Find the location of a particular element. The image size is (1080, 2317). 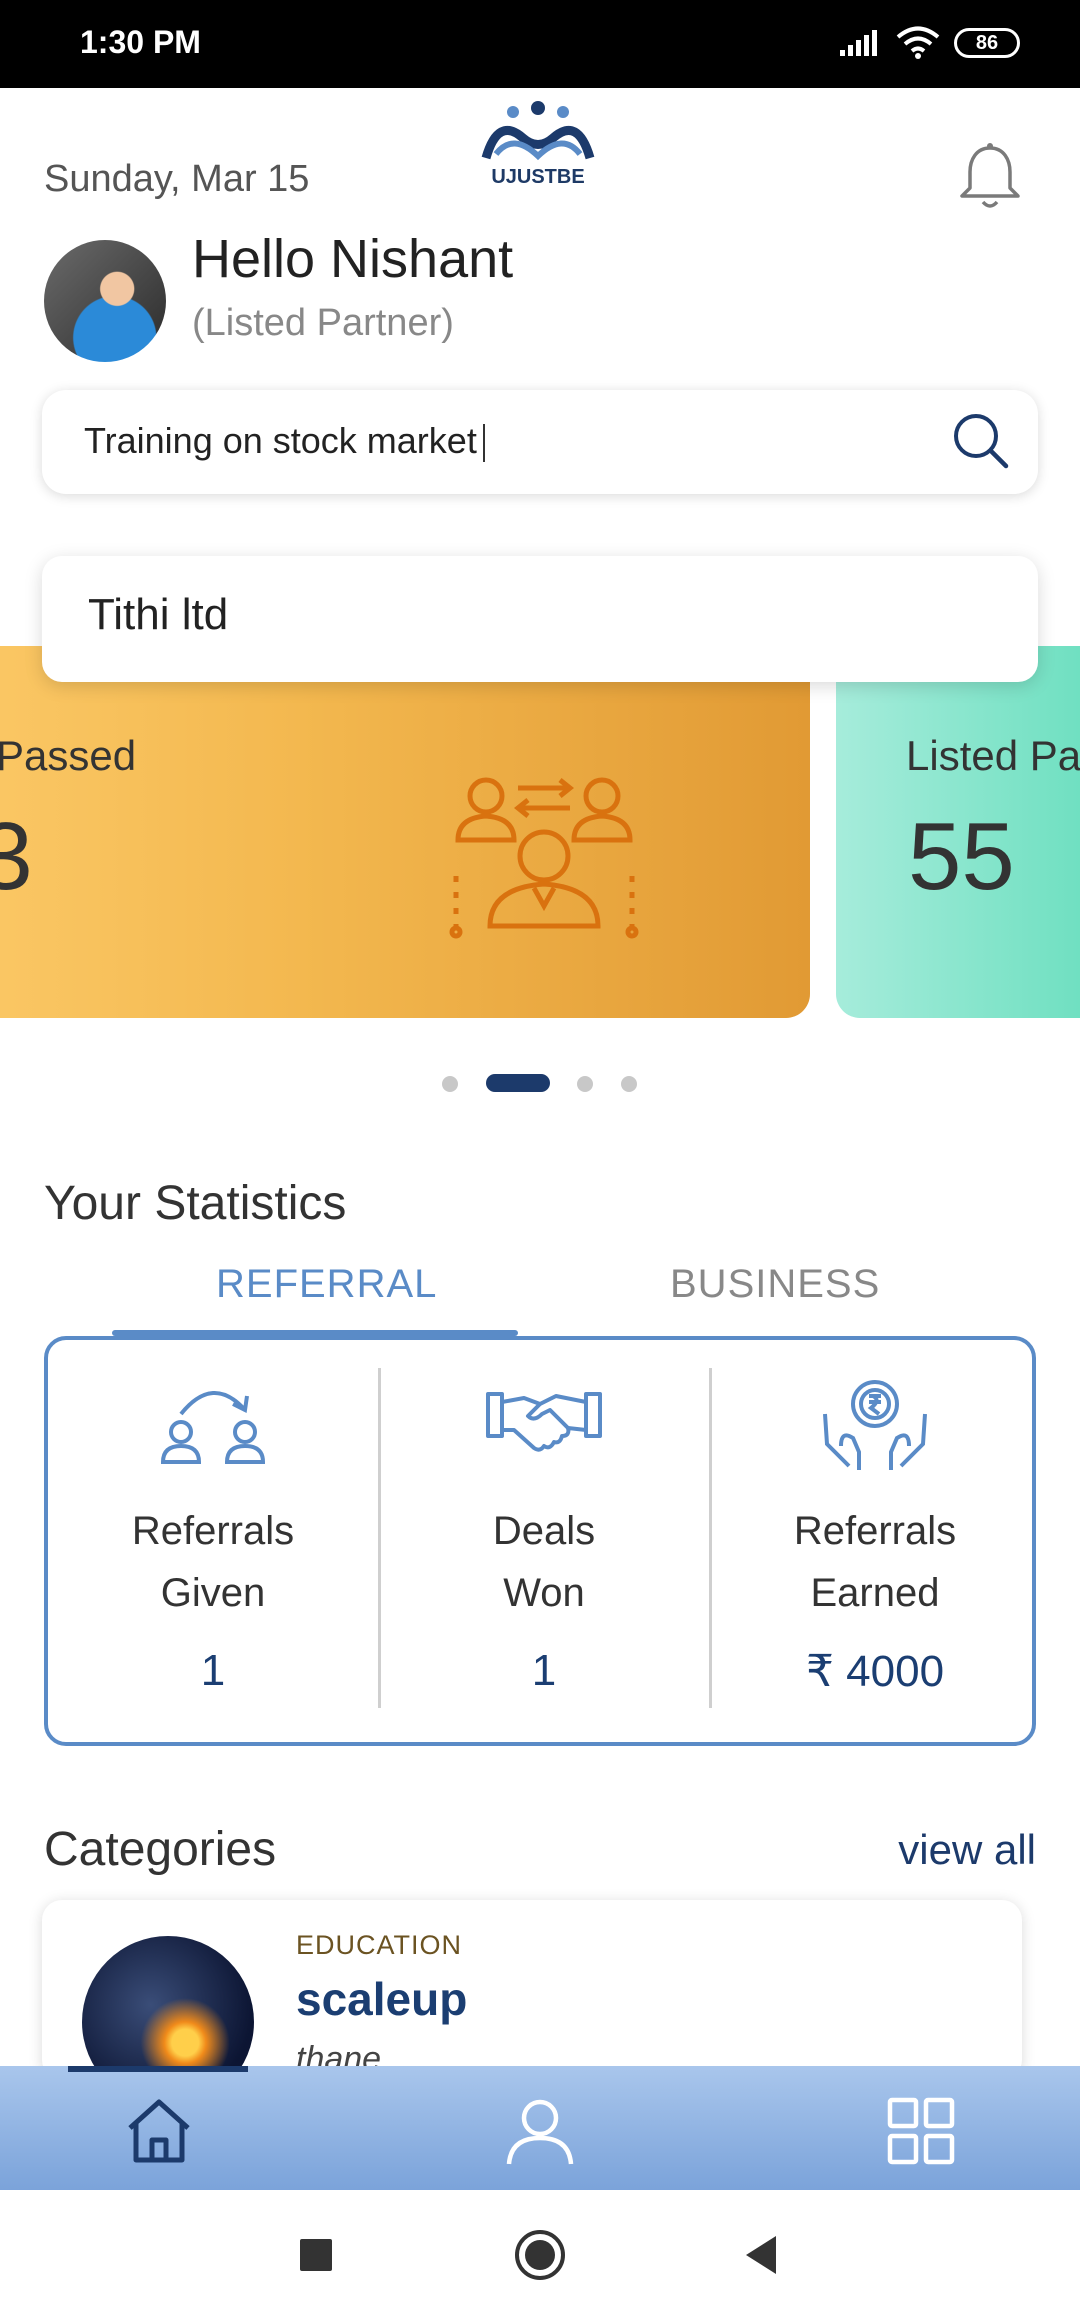

handshake-icon is located at coordinates (544, 1422).